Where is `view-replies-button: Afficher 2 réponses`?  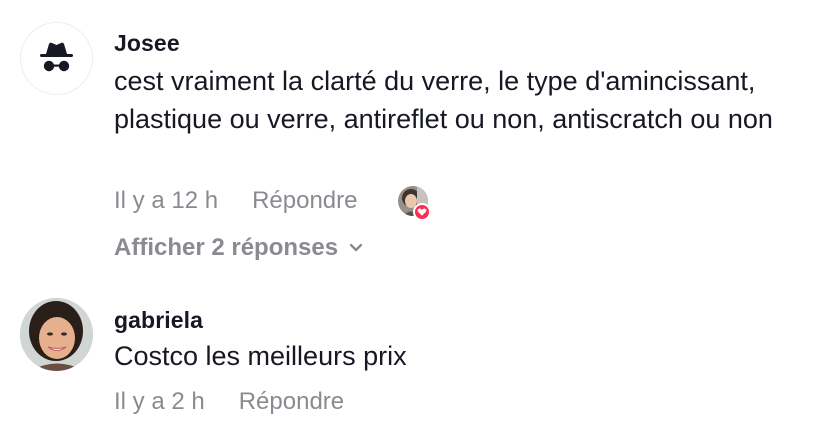
view-replies-button: Afficher 2 réponses is located at coordinates (239, 248).